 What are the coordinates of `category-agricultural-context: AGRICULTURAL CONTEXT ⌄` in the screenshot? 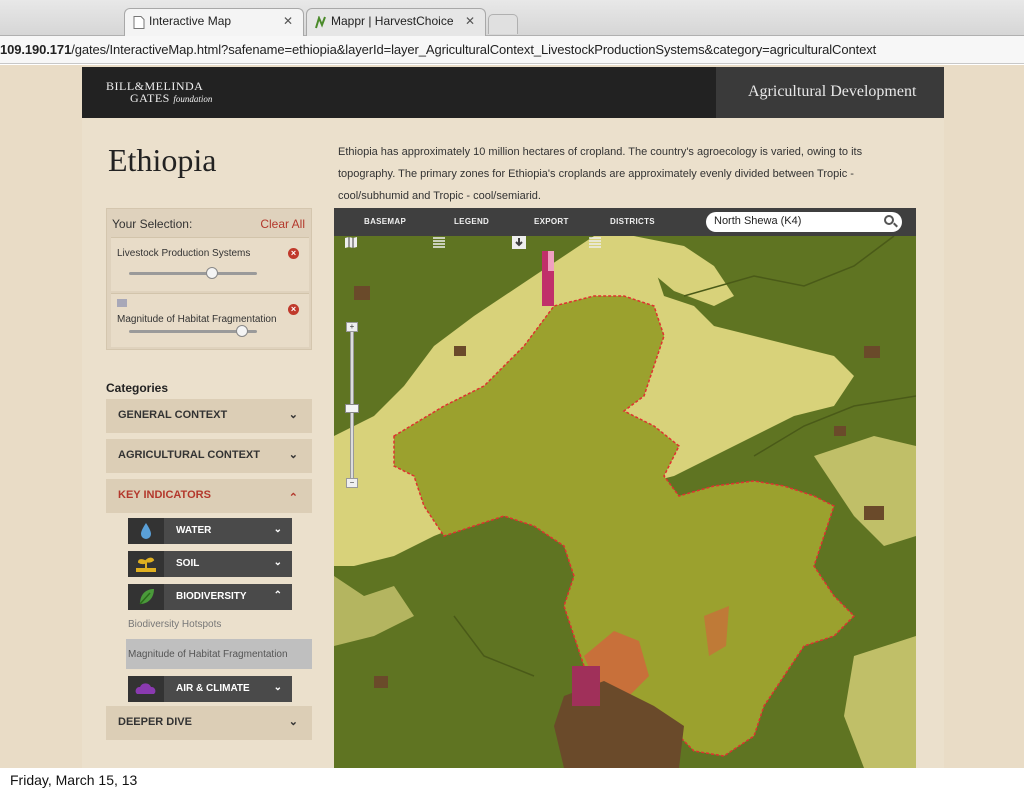 It's located at (209, 456).